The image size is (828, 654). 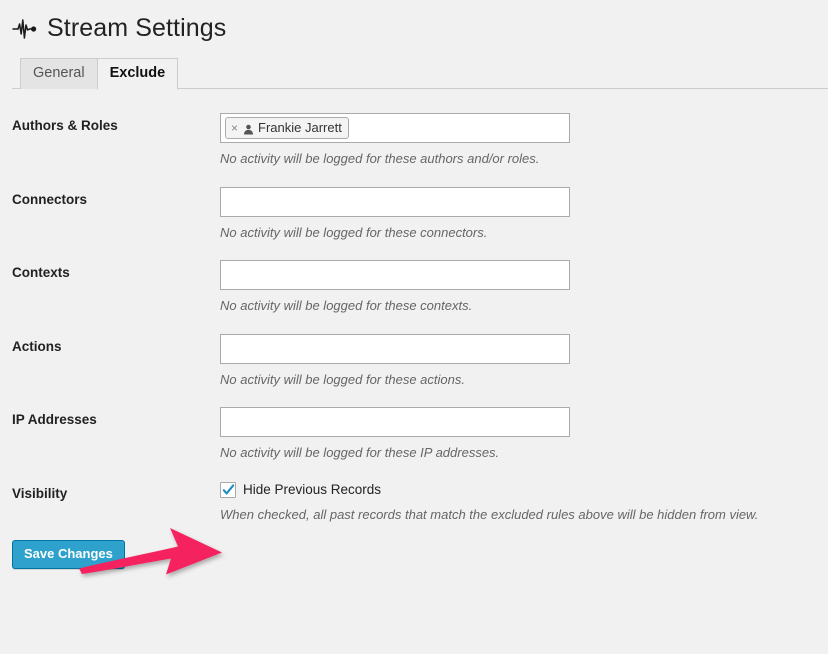 I want to click on field-label-authors-roles: Authors & Roles, so click(x=65, y=125).